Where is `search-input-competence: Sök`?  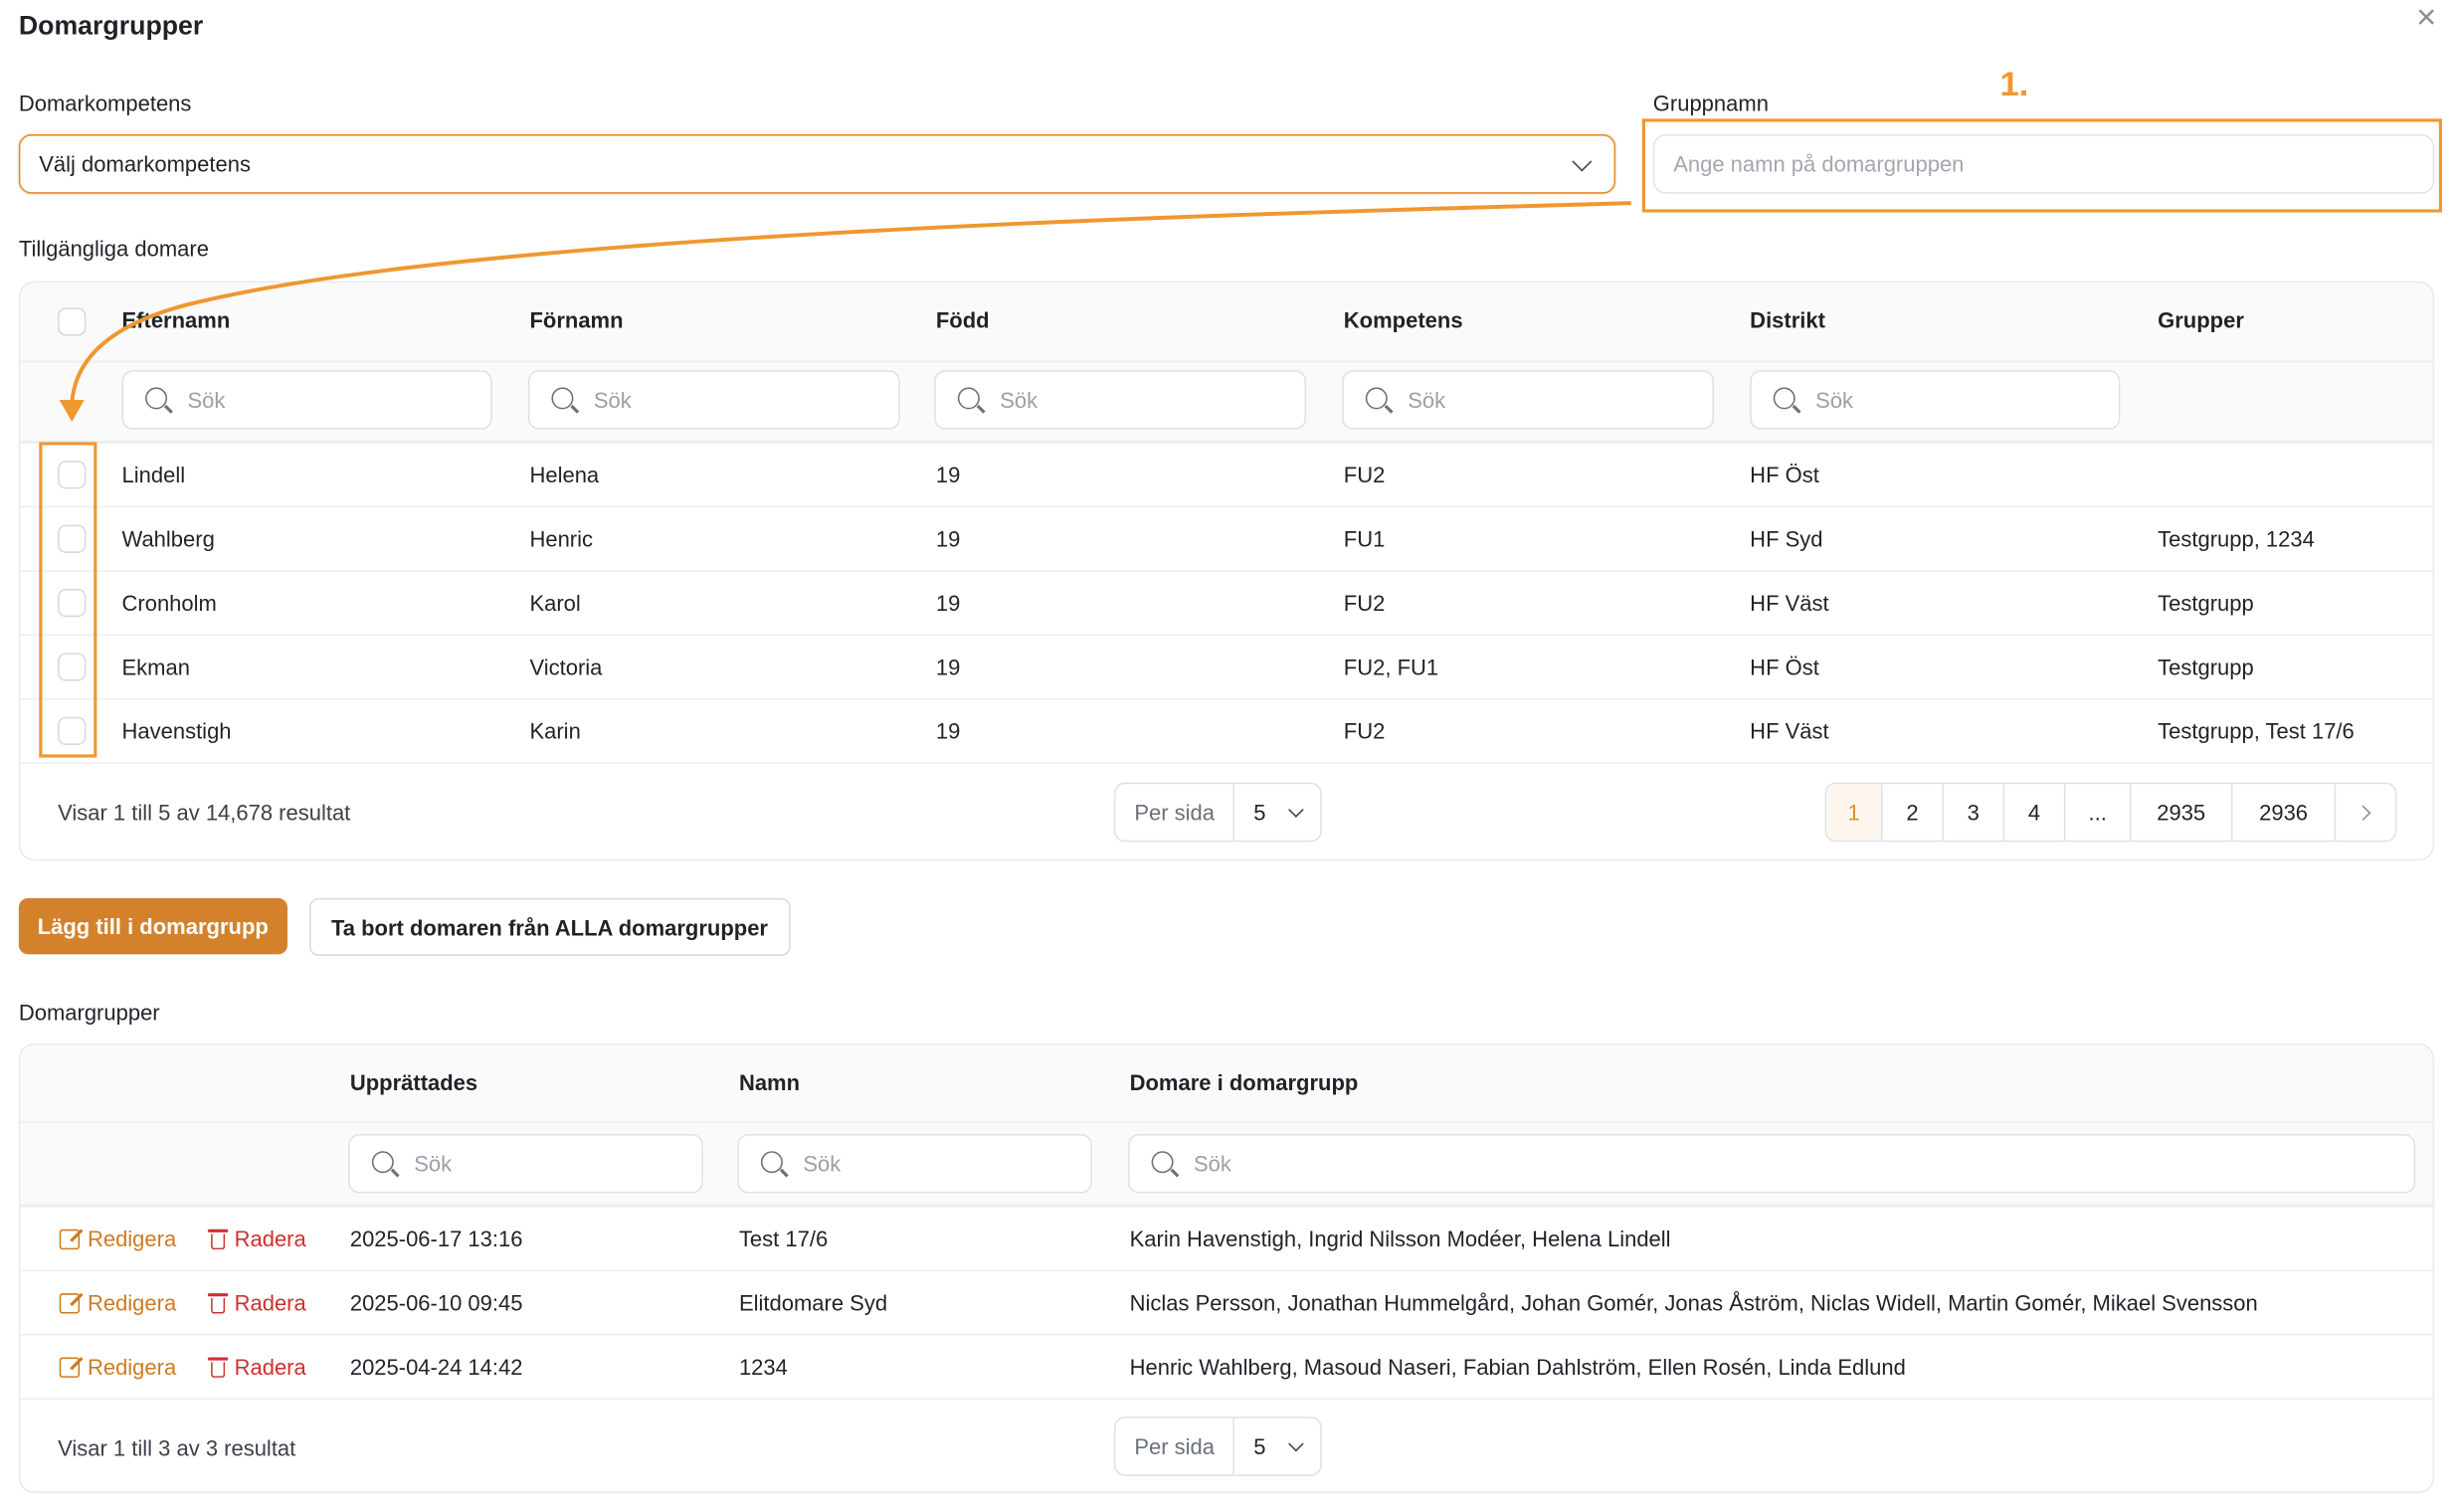 search-input-competence: Sök is located at coordinates (1528, 400).